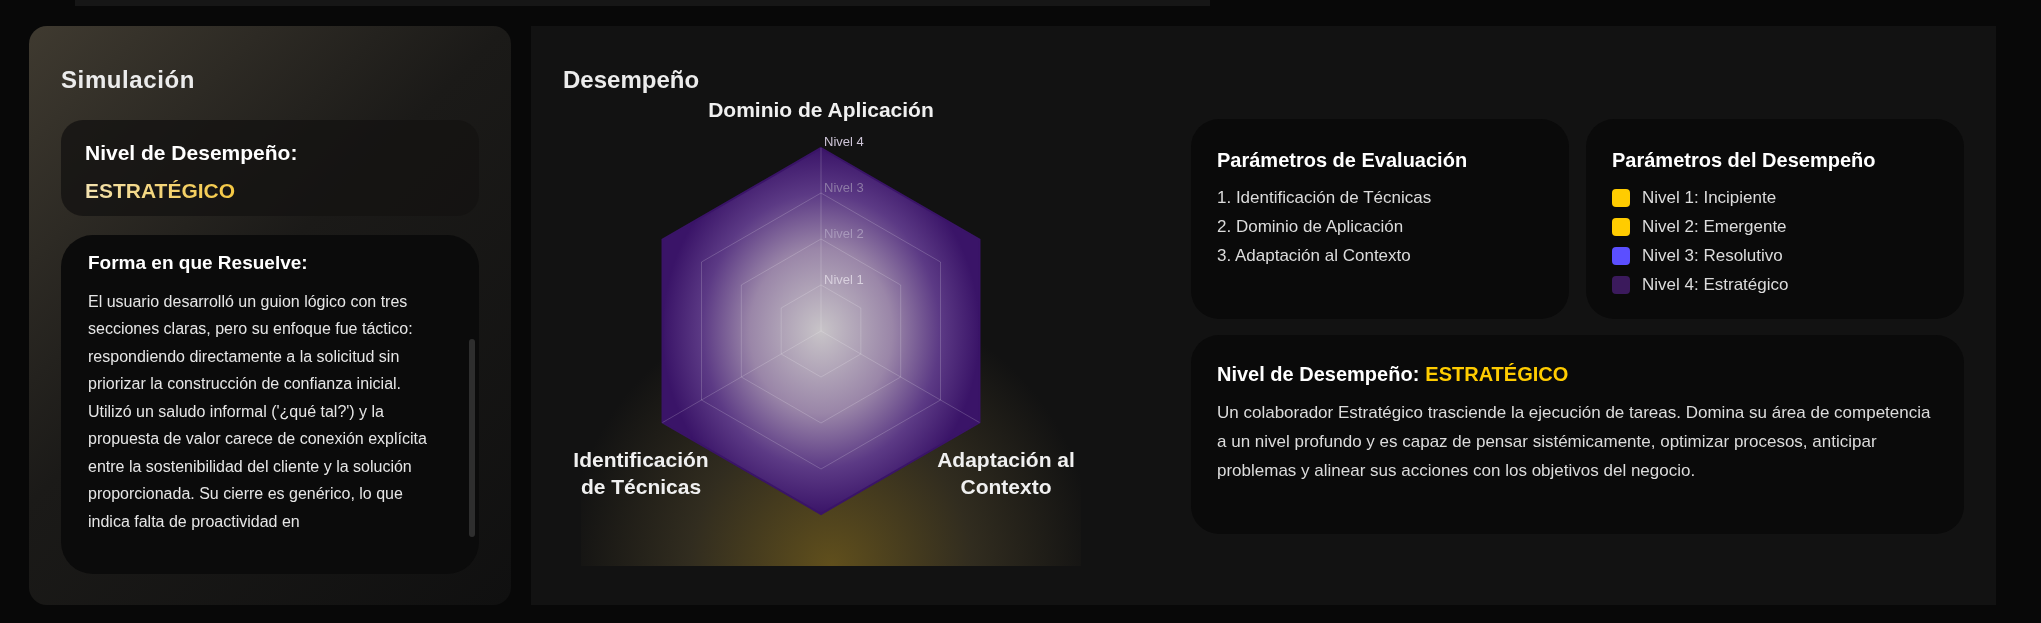  What do you see at coordinates (844, 188) in the screenshot?
I see `level-tick-label: Nivel 3` at bounding box center [844, 188].